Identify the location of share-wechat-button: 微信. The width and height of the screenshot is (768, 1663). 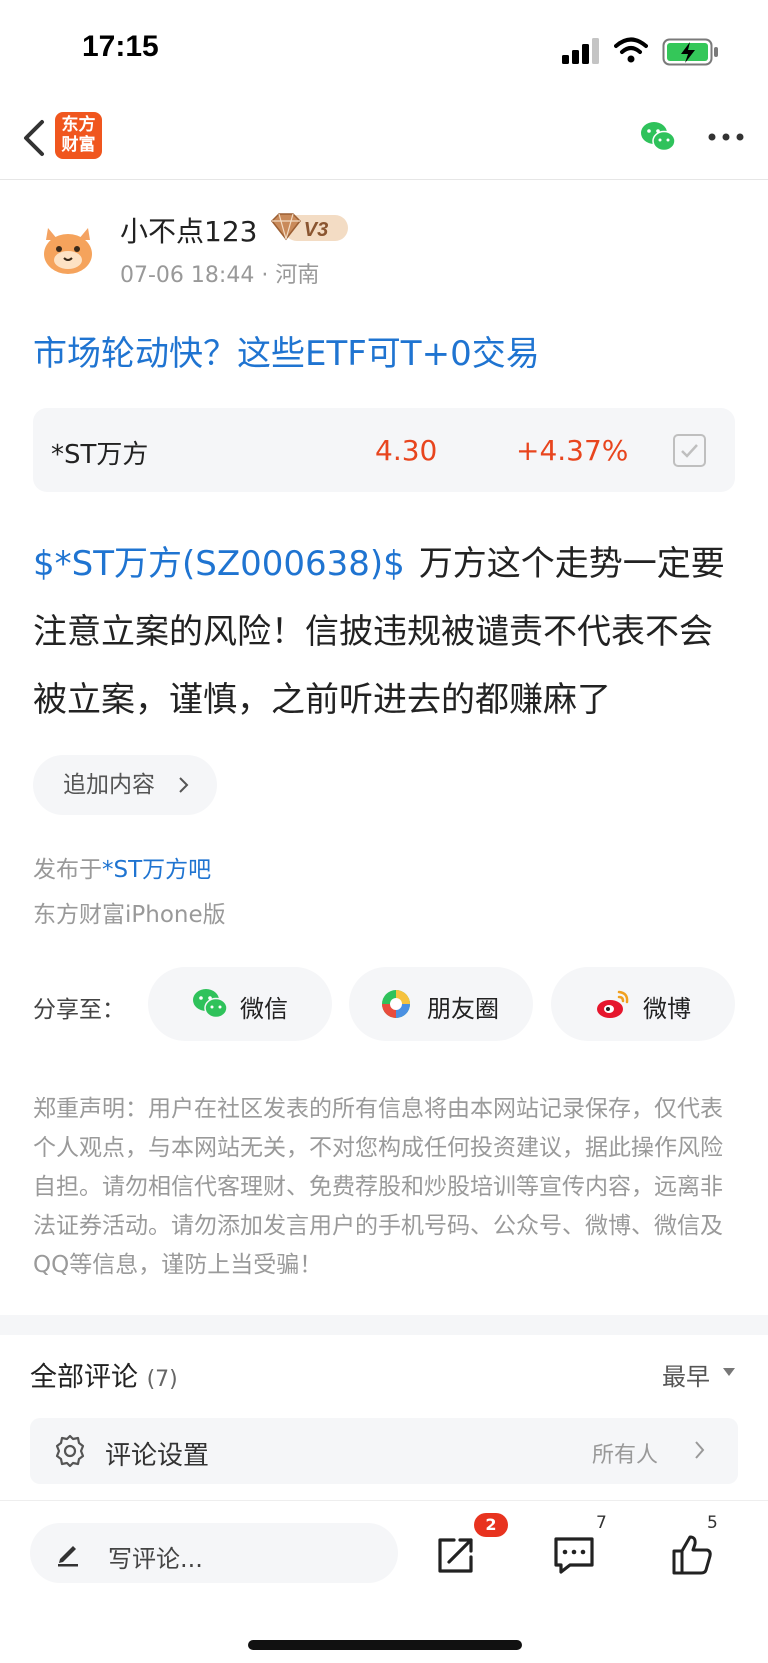
(240, 1004).